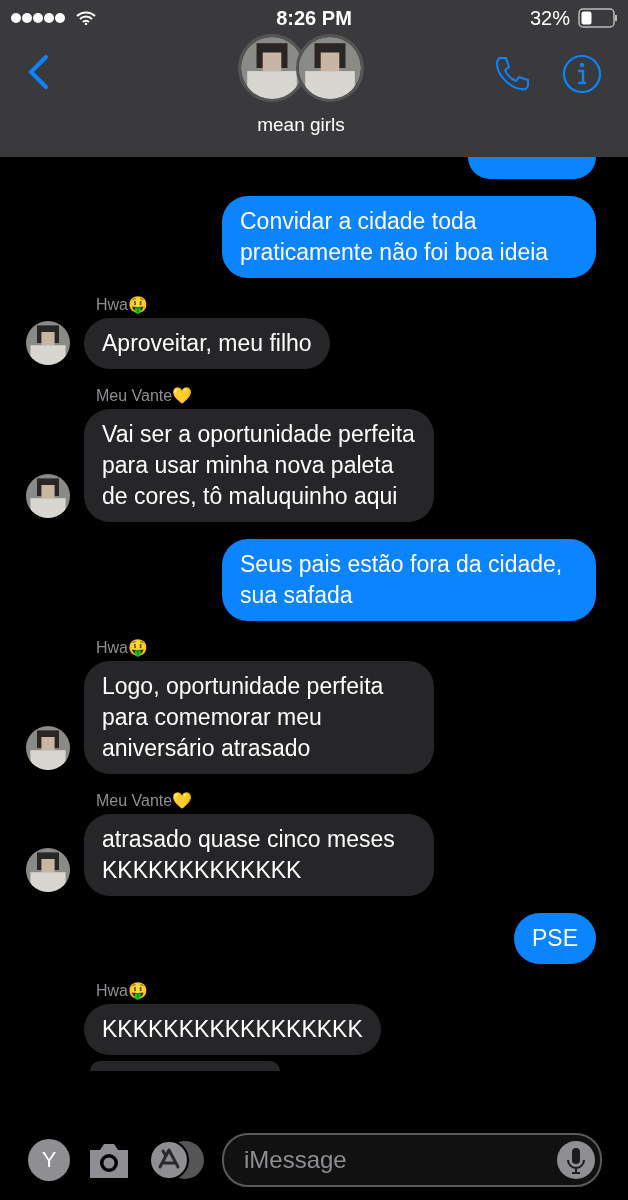 The height and width of the screenshot is (1200, 628). Describe the element at coordinates (409, 237) in the screenshot. I see `message-bubble: Convidar a cidade toda praticamente não foi boa ideia` at that location.